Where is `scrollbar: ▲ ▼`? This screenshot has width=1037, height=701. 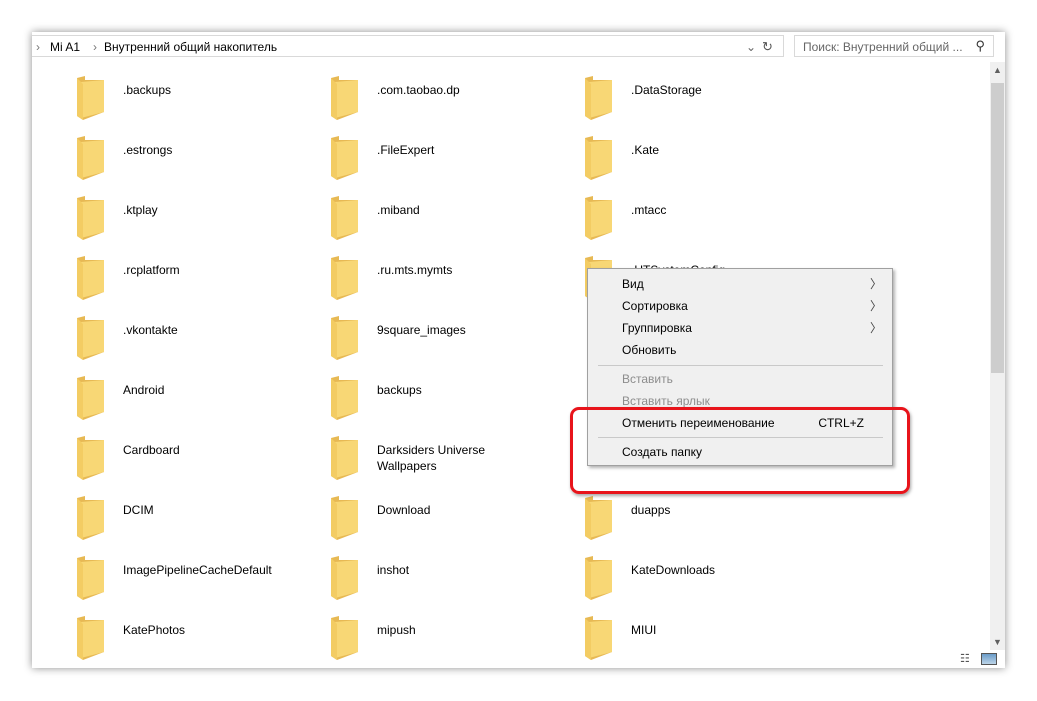 scrollbar: ▲ ▼ is located at coordinates (997, 356).